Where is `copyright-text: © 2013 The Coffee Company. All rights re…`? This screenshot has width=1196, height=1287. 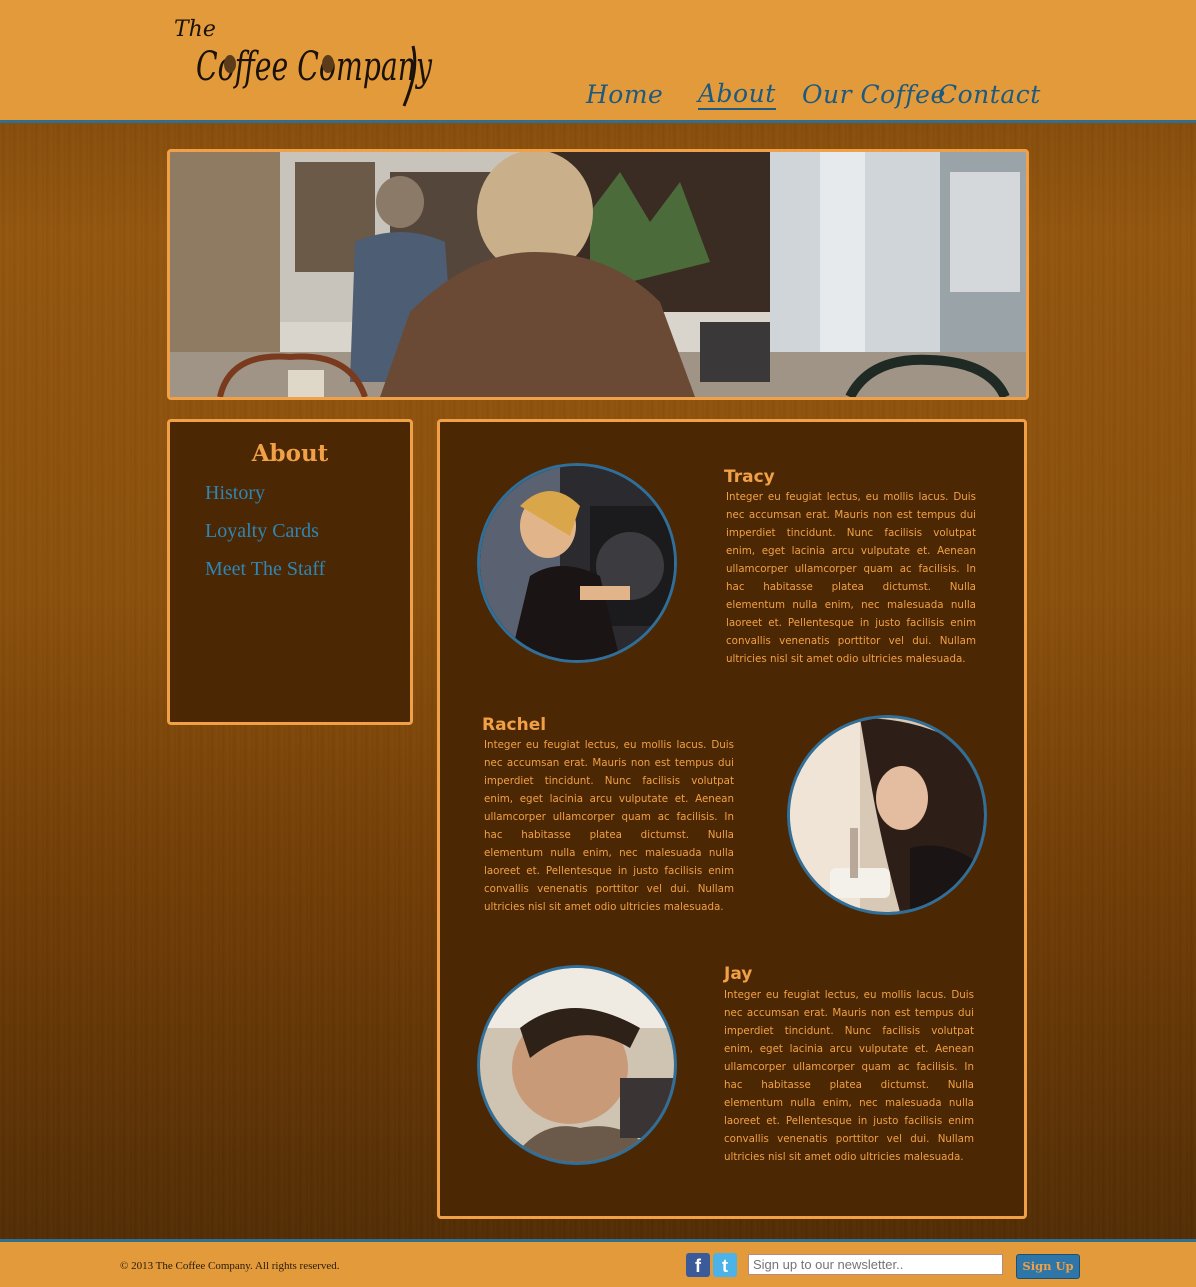 copyright-text: © 2013 The Coffee Company. All rights re… is located at coordinates (230, 1266).